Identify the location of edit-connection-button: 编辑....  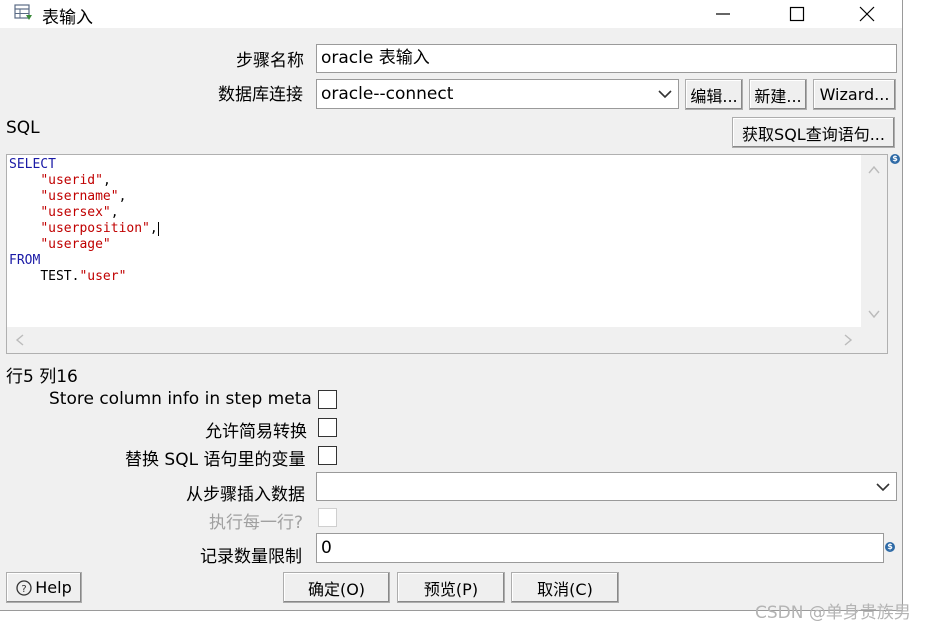
(714, 94).